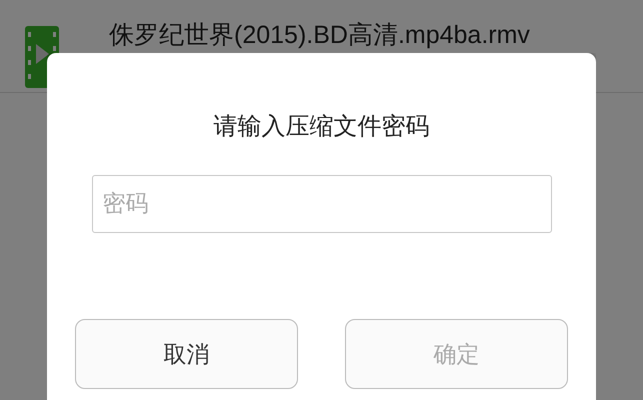  I want to click on password-field: 密码, so click(322, 204).